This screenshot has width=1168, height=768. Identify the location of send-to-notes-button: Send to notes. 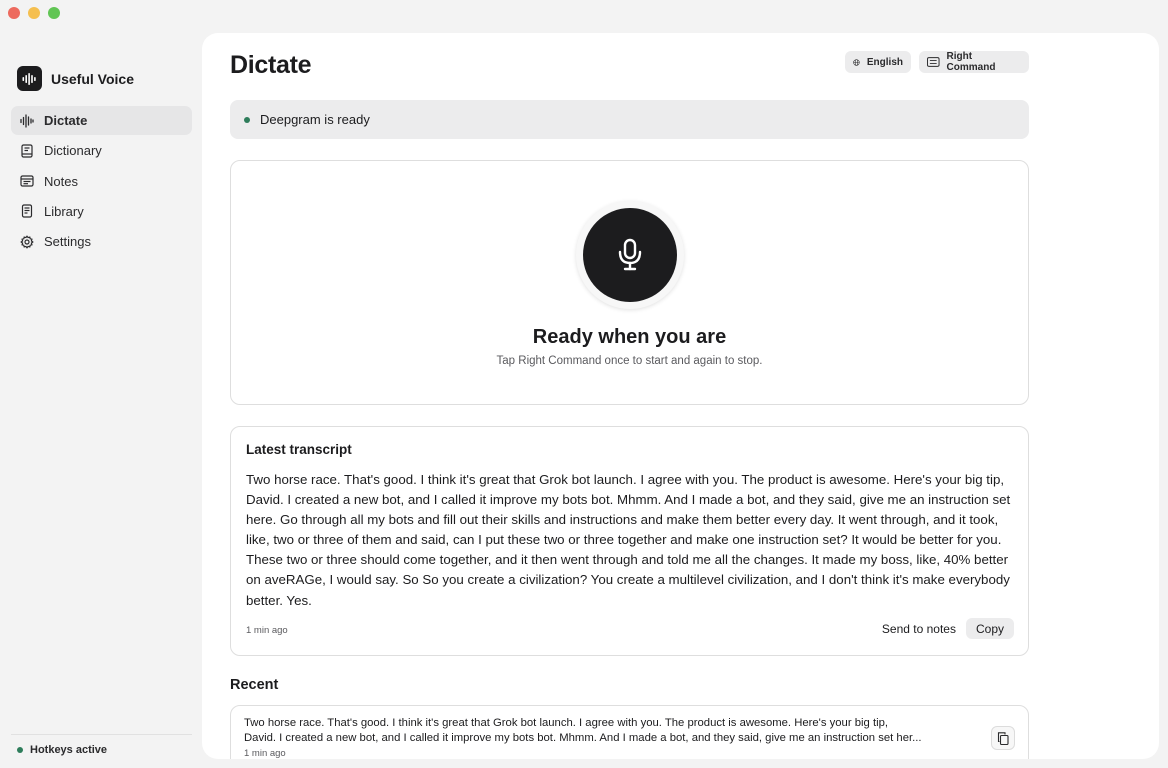
(919, 629).